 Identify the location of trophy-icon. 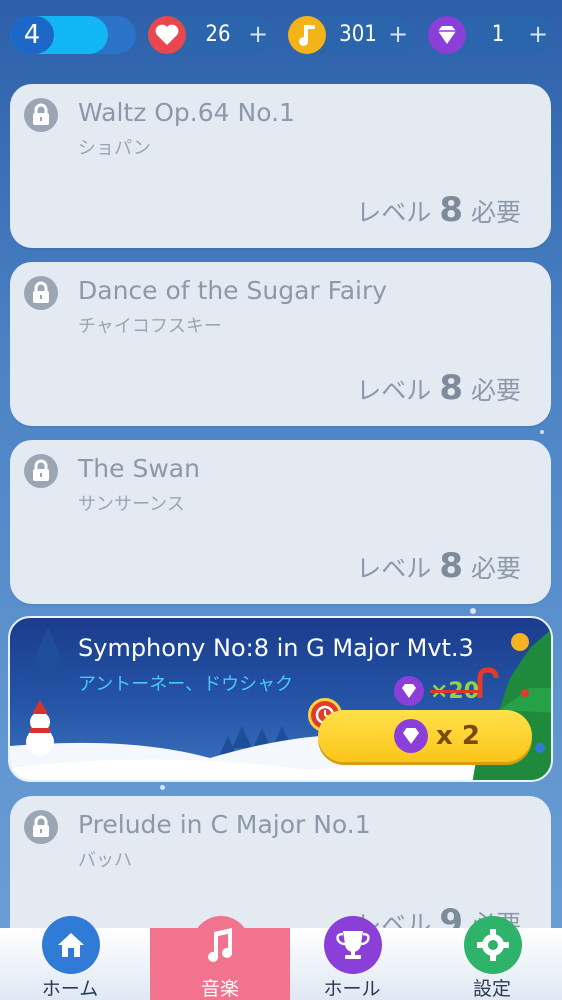
(353, 945).